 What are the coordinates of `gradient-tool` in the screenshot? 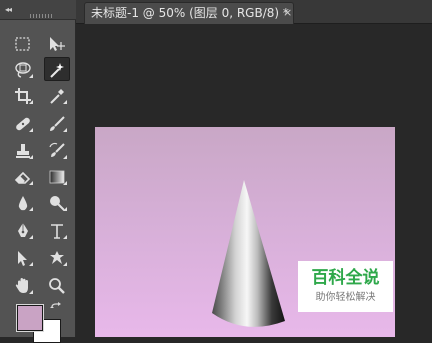 It's located at (57, 176).